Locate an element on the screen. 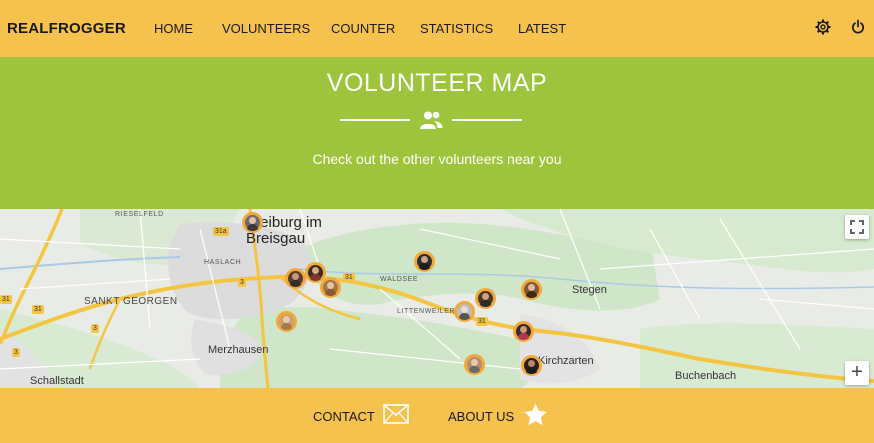  gear-icon is located at coordinates (823, 27).